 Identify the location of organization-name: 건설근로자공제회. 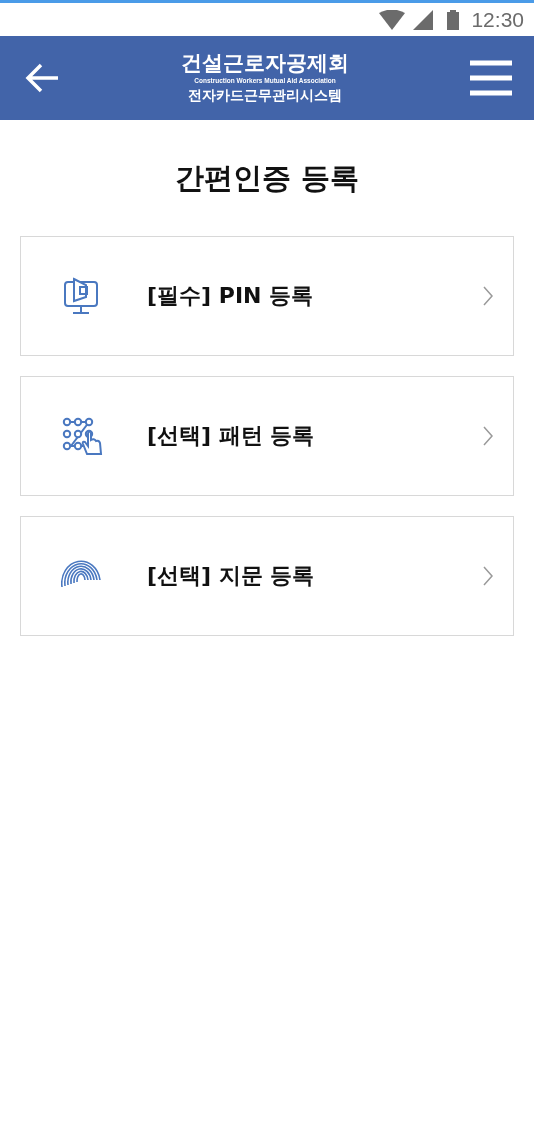
(265, 63).